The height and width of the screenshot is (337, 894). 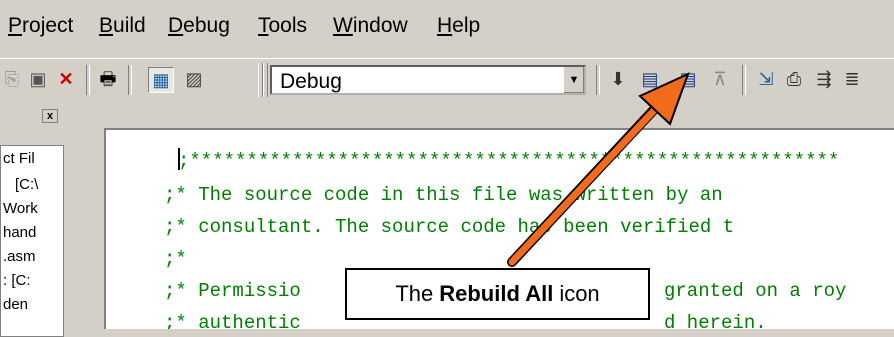 I want to click on callout-prefix: The, so click(x=414, y=293).